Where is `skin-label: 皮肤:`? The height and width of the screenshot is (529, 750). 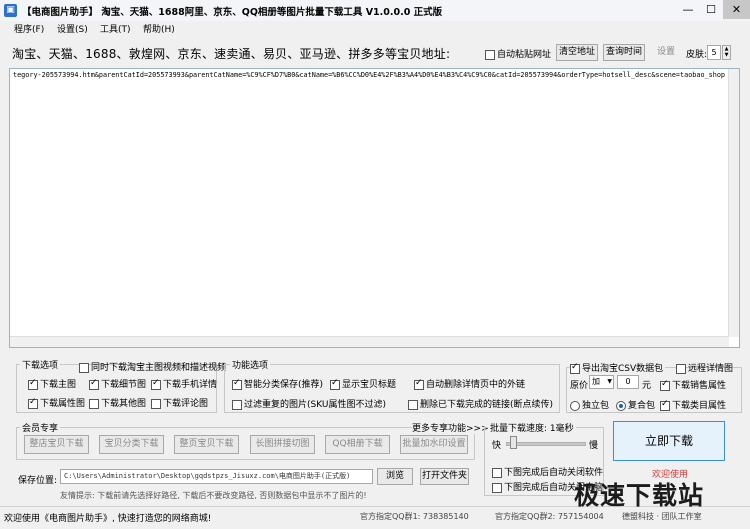 skin-label: 皮肤: is located at coordinates (697, 55).